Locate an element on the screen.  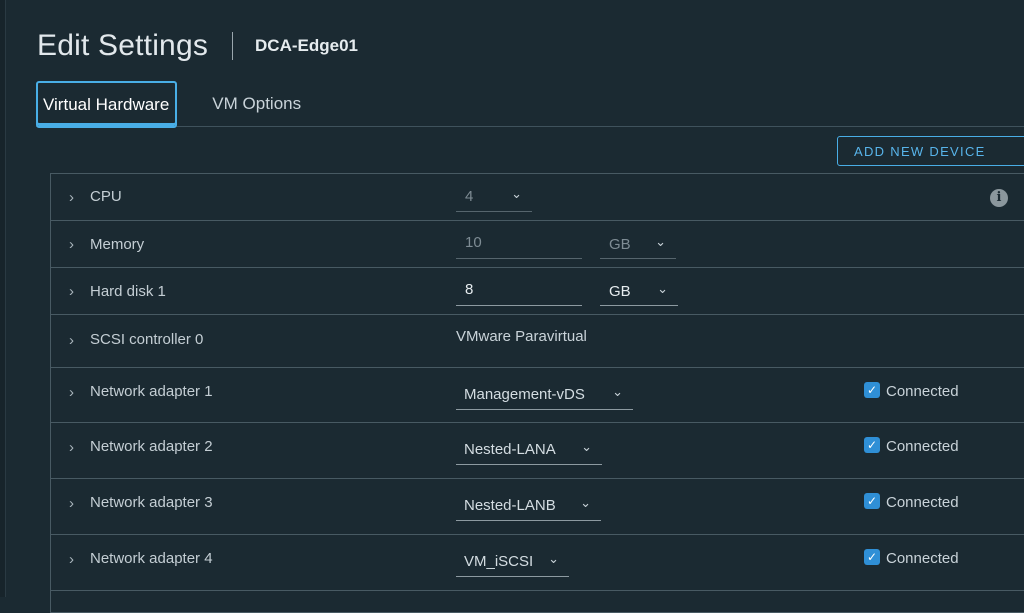
network-select: VM_iSCSI ⌄ is located at coordinates (512, 561).